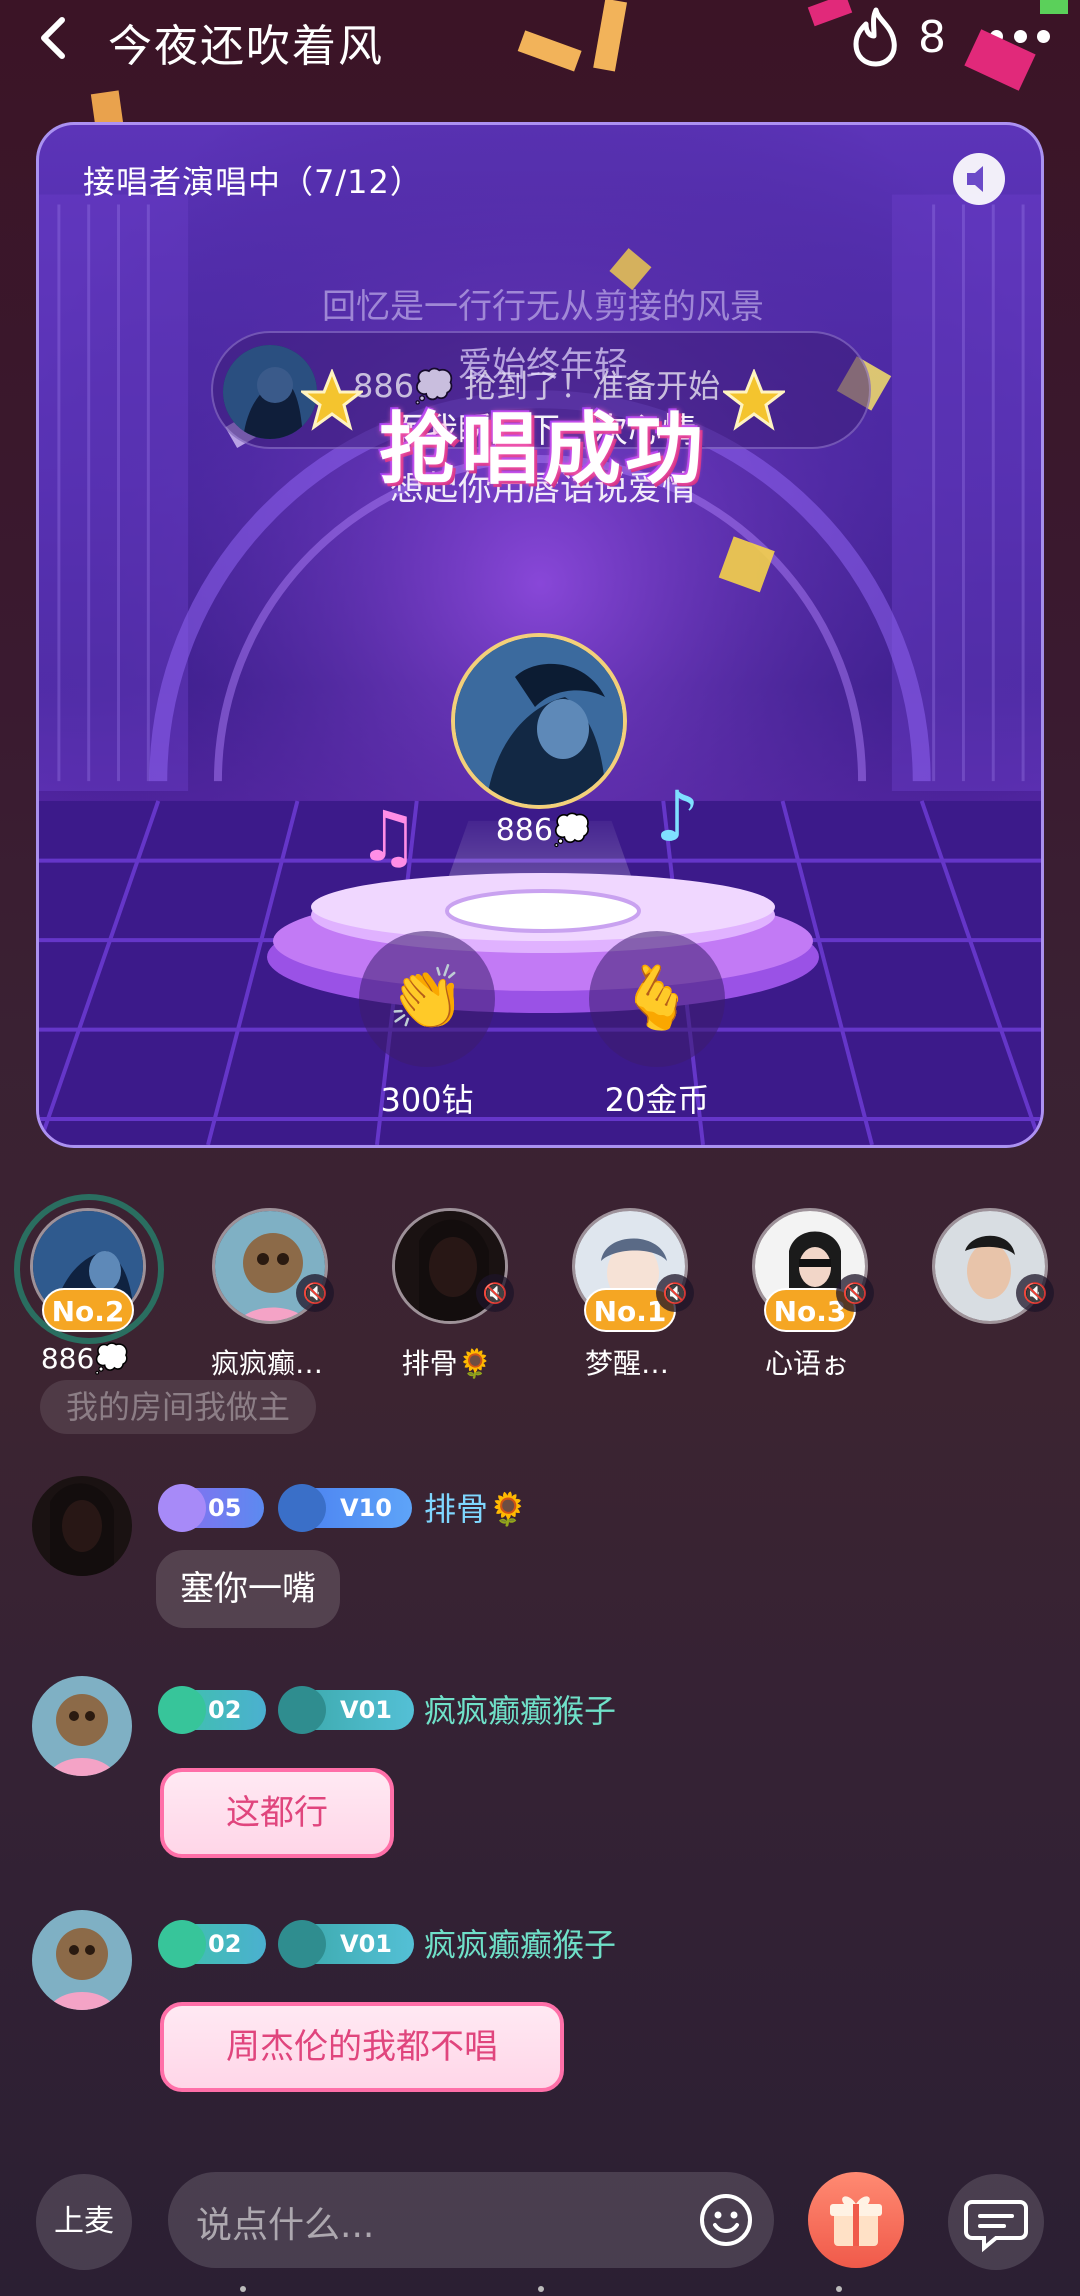 The width and height of the screenshot is (1080, 2296). What do you see at coordinates (932, 37) in the screenshot?
I see `hot-count: 8` at bounding box center [932, 37].